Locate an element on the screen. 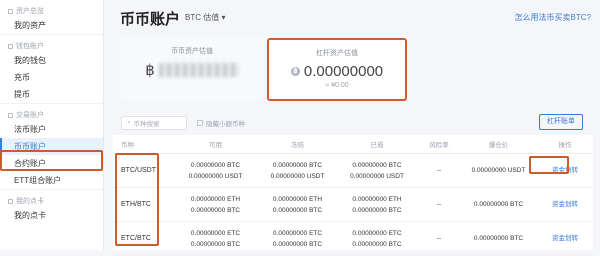 This screenshot has width=600, height=256. available-cell: 0.00000000 BTC 0.00000000 USDT is located at coordinates (215, 170).